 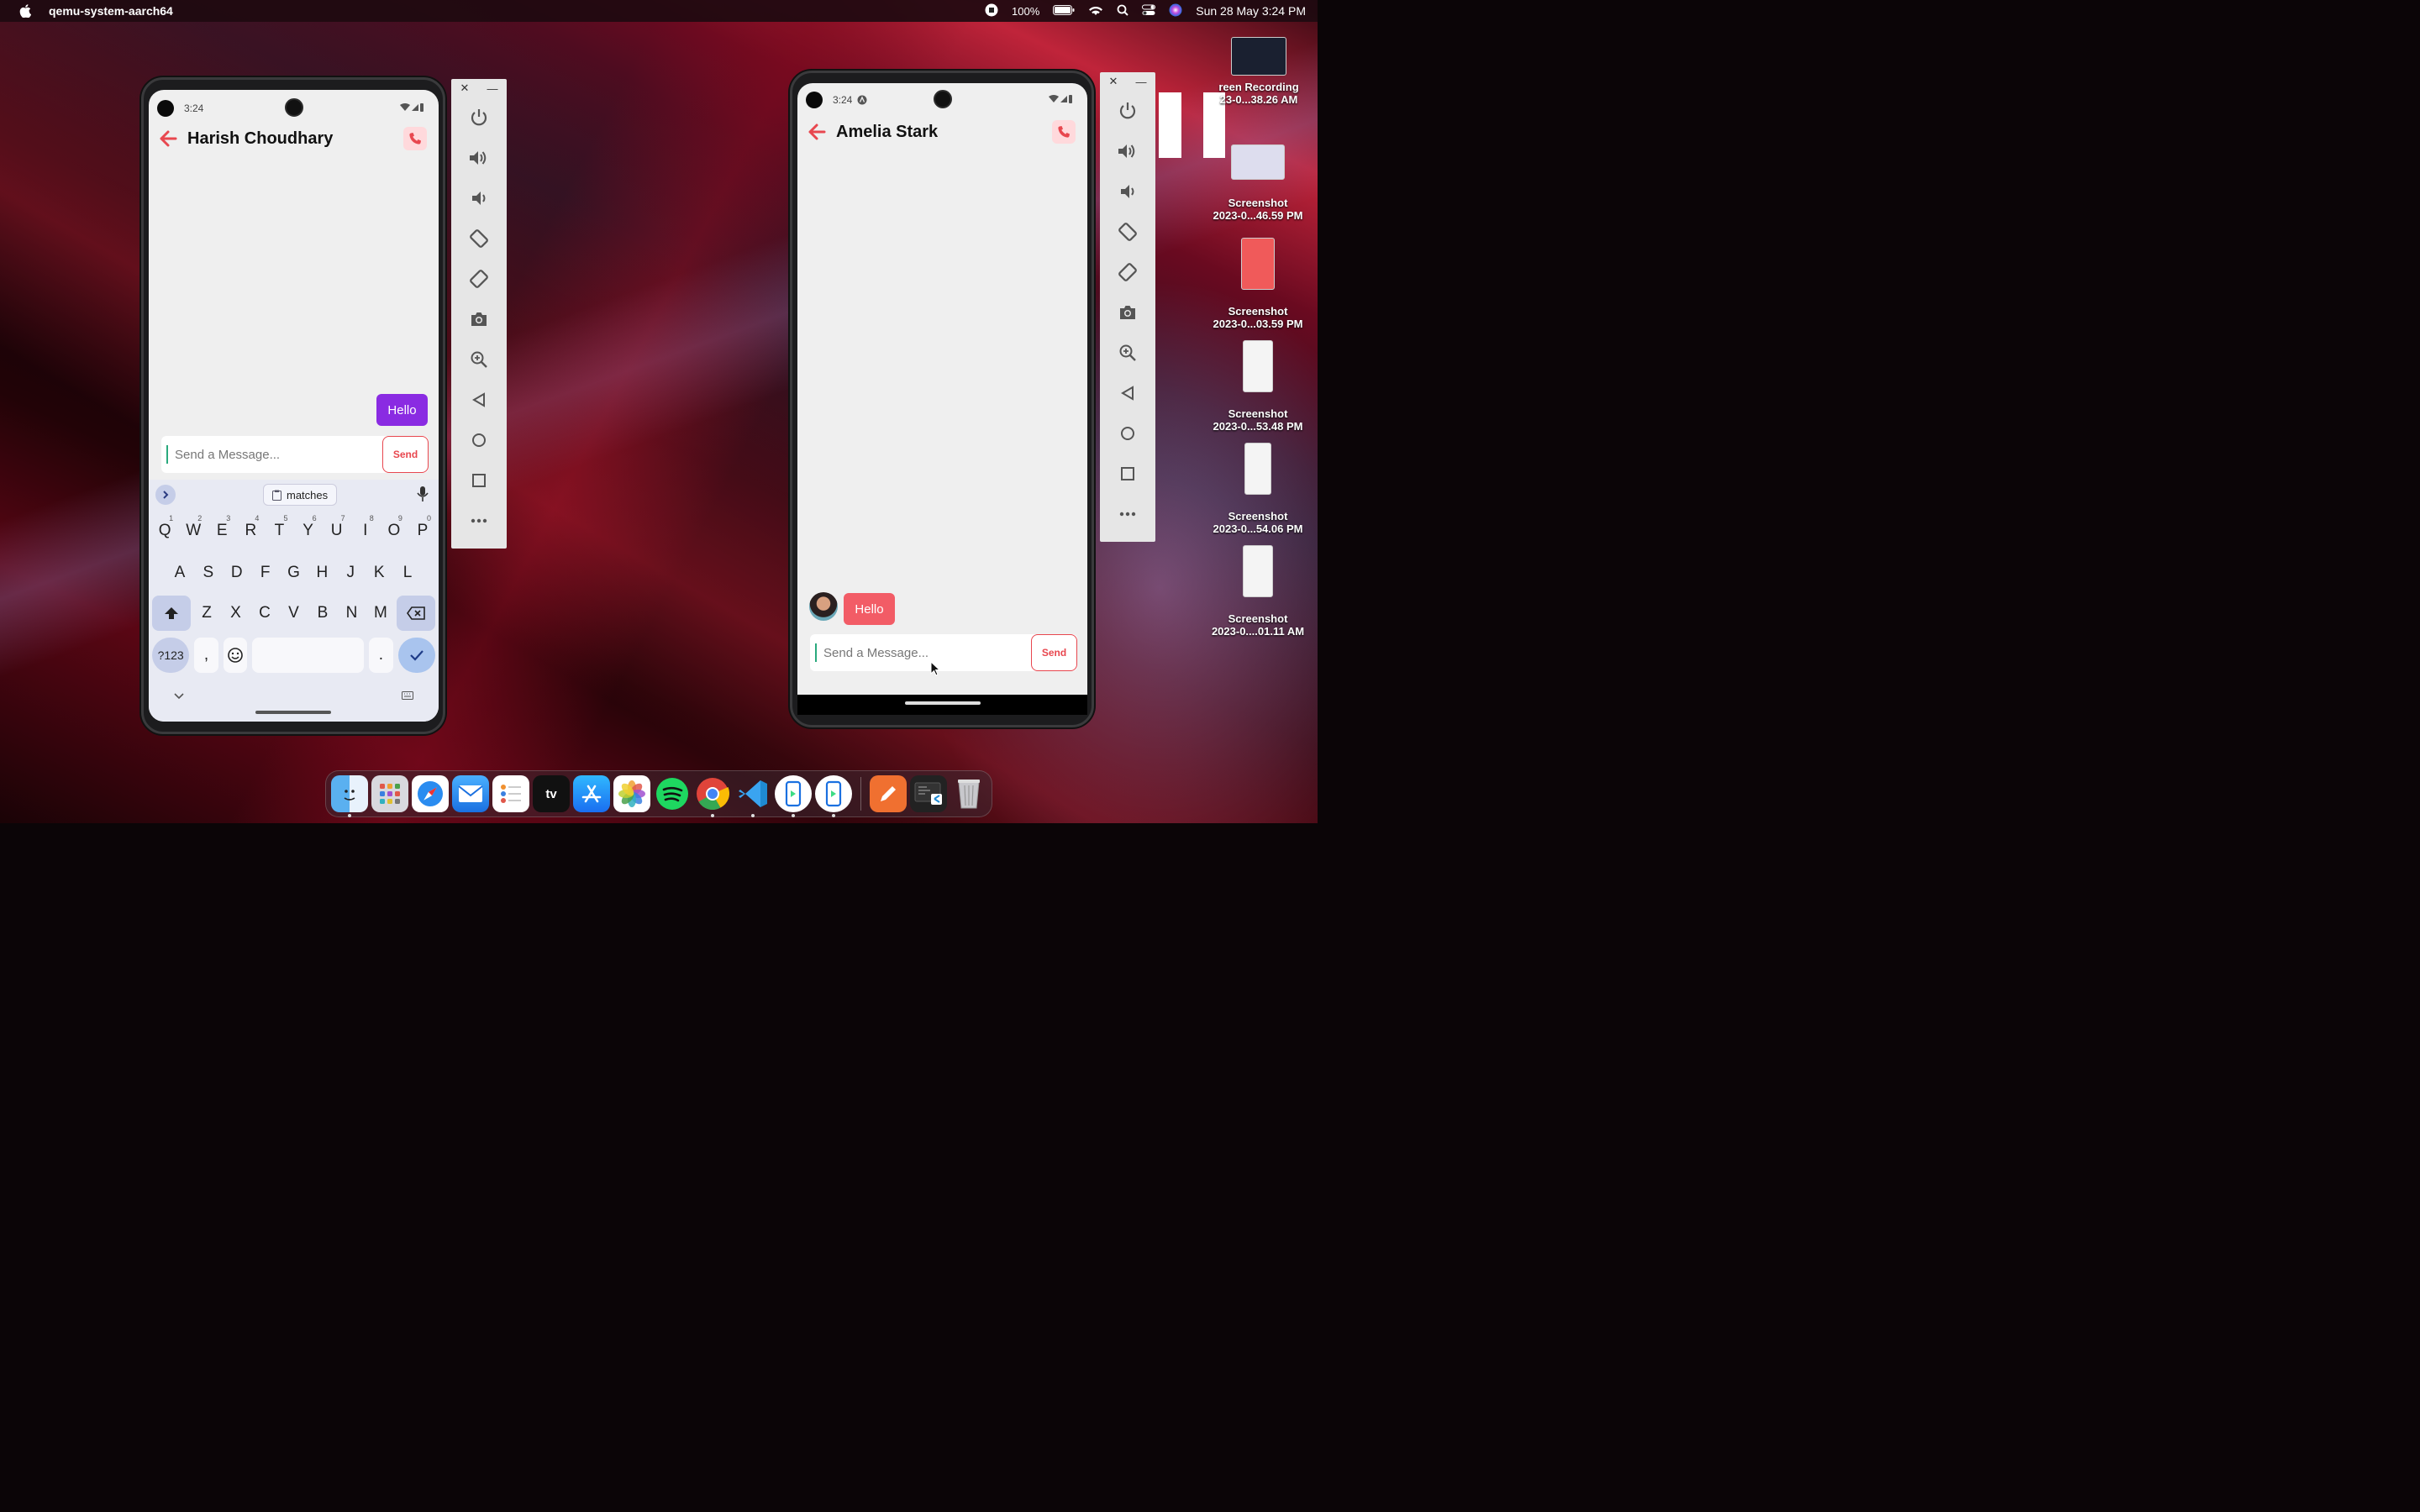 What do you see at coordinates (631, 793) in the screenshot?
I see `photos-icon` at bounding box center [631, 793].